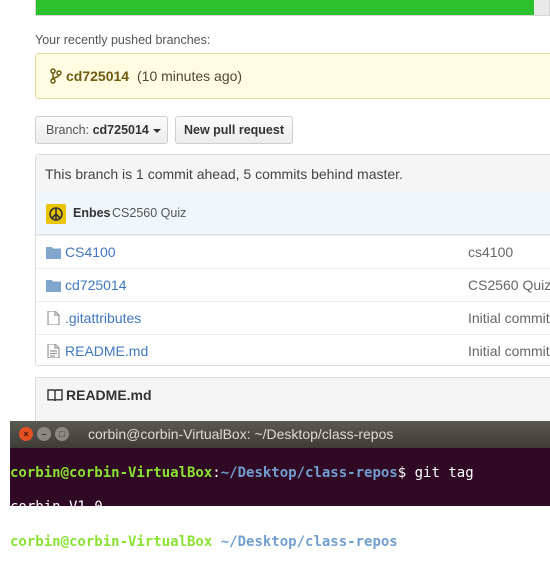 This screenshot has width=550, height=584. I want to click on file-row: README.md Initial commit, so click(293, 351).